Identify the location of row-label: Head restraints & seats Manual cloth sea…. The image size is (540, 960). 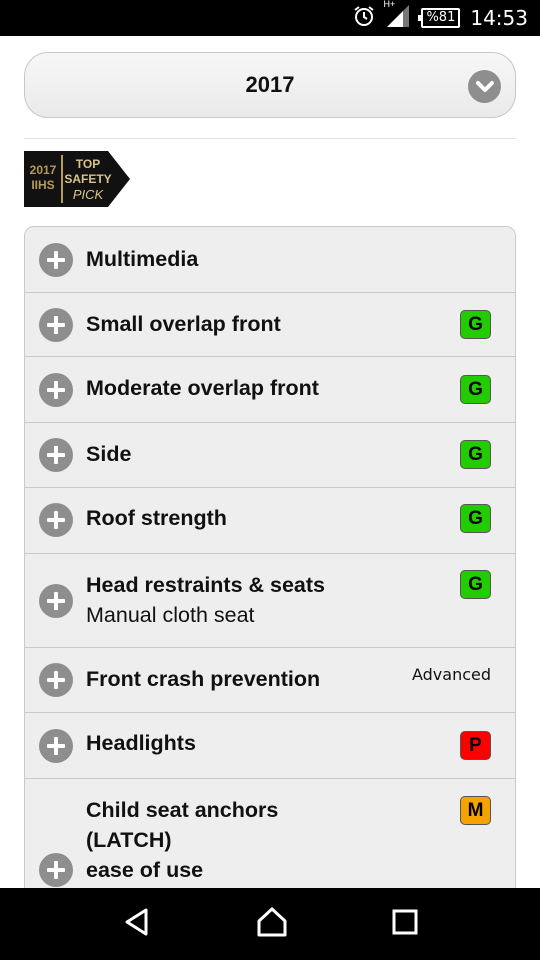
(205, 600).